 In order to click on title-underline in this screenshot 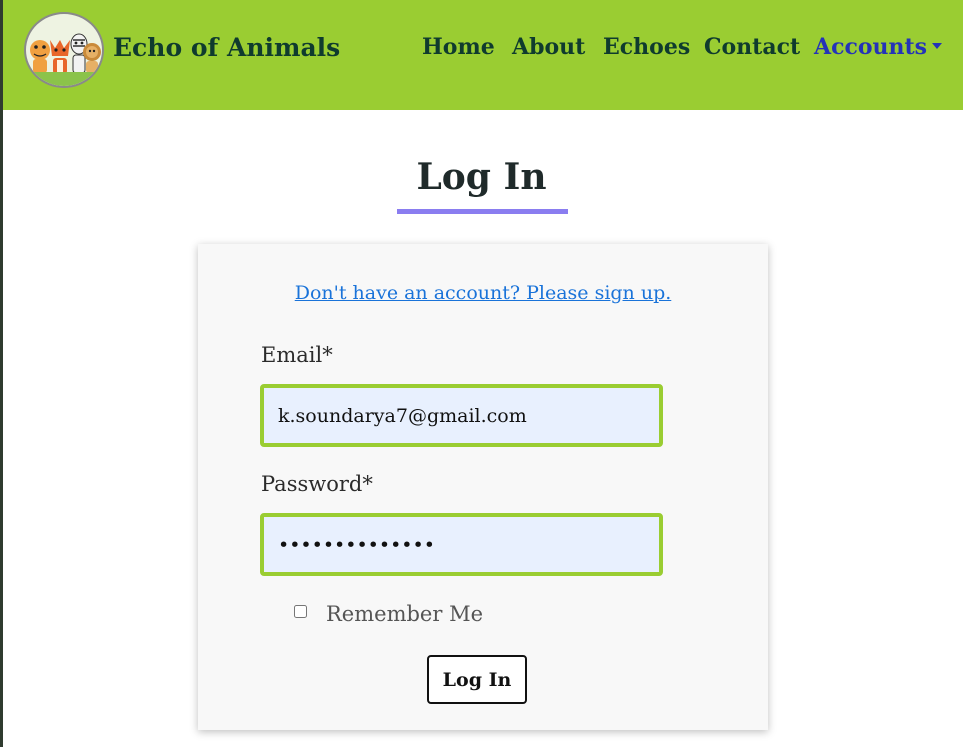, I will do `click(482, 211)`.